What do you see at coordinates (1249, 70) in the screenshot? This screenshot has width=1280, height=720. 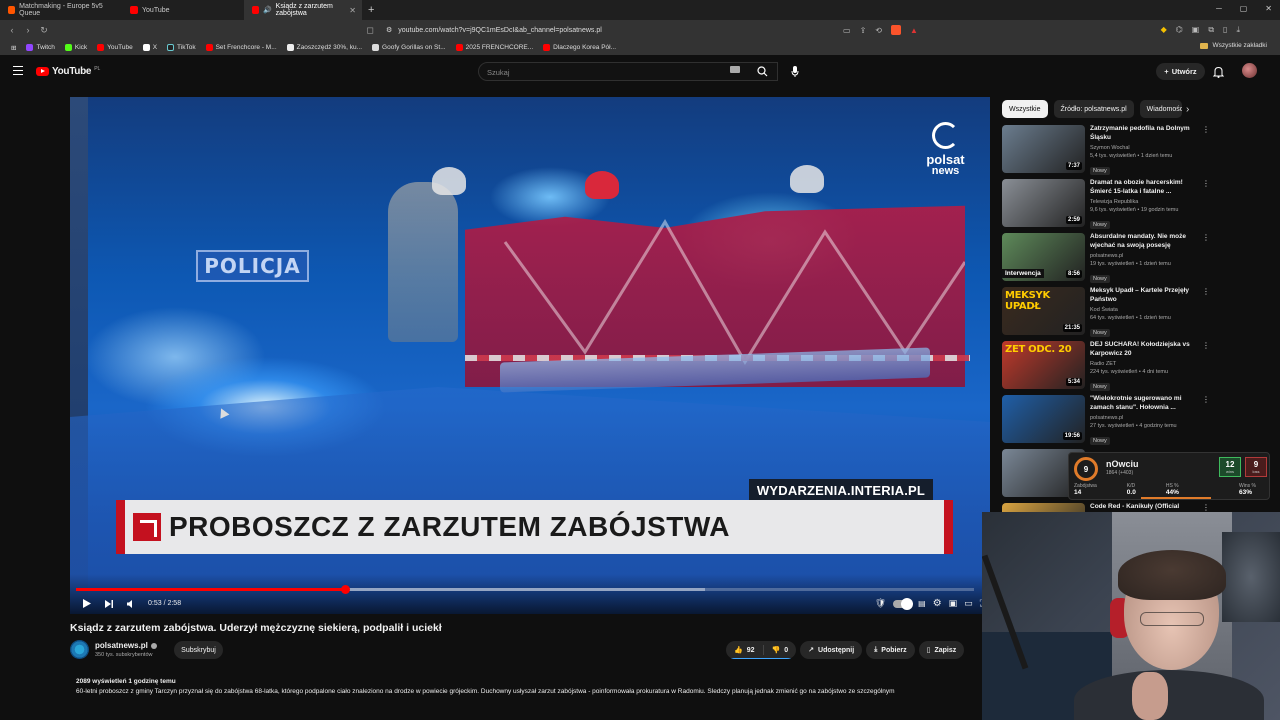 I see `account-avatar` at bounding box center [1249, 70].